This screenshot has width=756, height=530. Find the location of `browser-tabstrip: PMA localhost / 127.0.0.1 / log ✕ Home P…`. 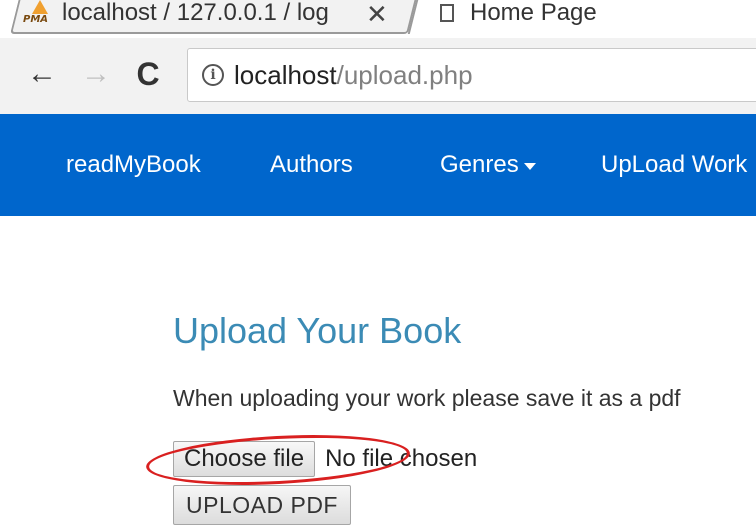

browser-tabstrip: PMA localhost / 127.0.0.1 / log ✕ Home P… is located at coordinates (378, 19).